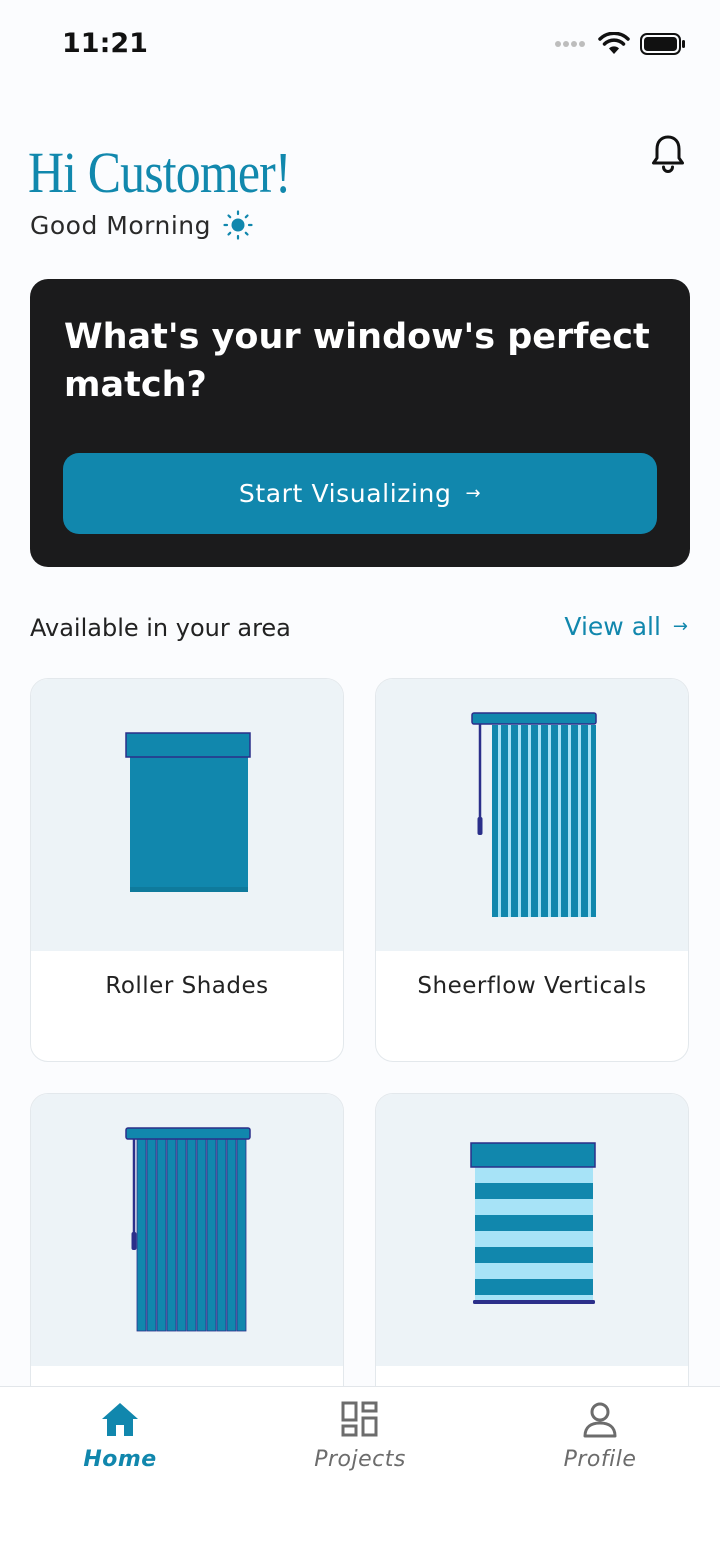 This screenshot has height=1559, width=720. Describe the element at coordinates (612, 626) in the screenshot. I see `view-all-label: View all` at that location.